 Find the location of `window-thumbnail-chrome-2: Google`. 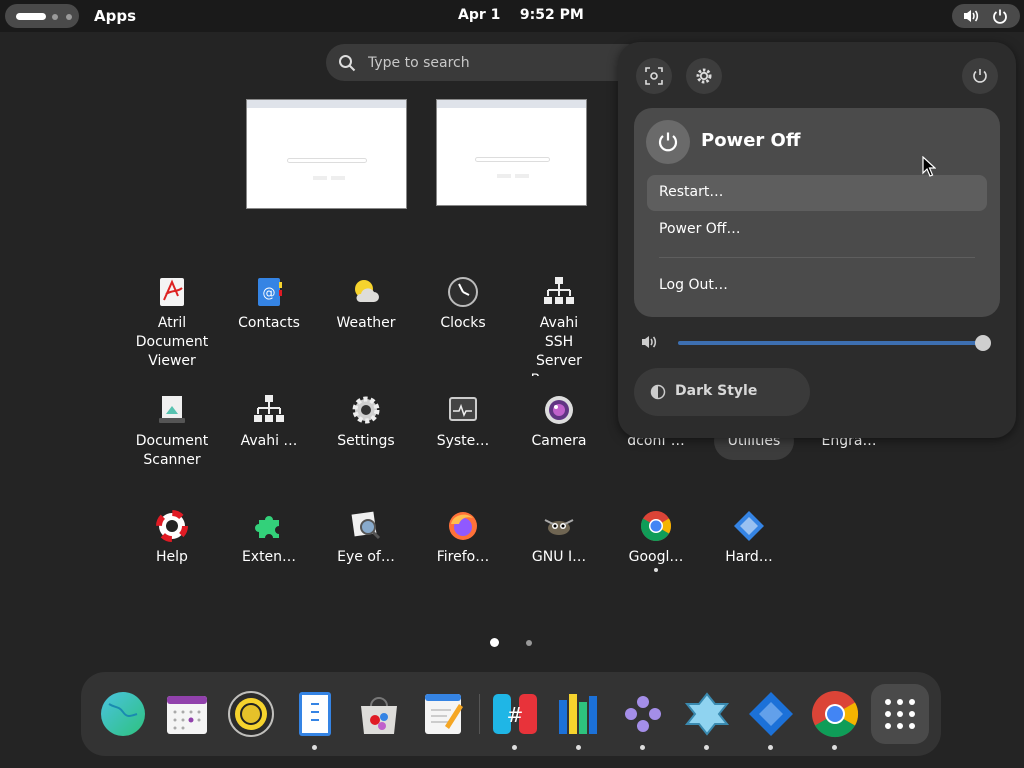

window-thumbnail-chrome-2: Google is located at coordinates (511, 152).